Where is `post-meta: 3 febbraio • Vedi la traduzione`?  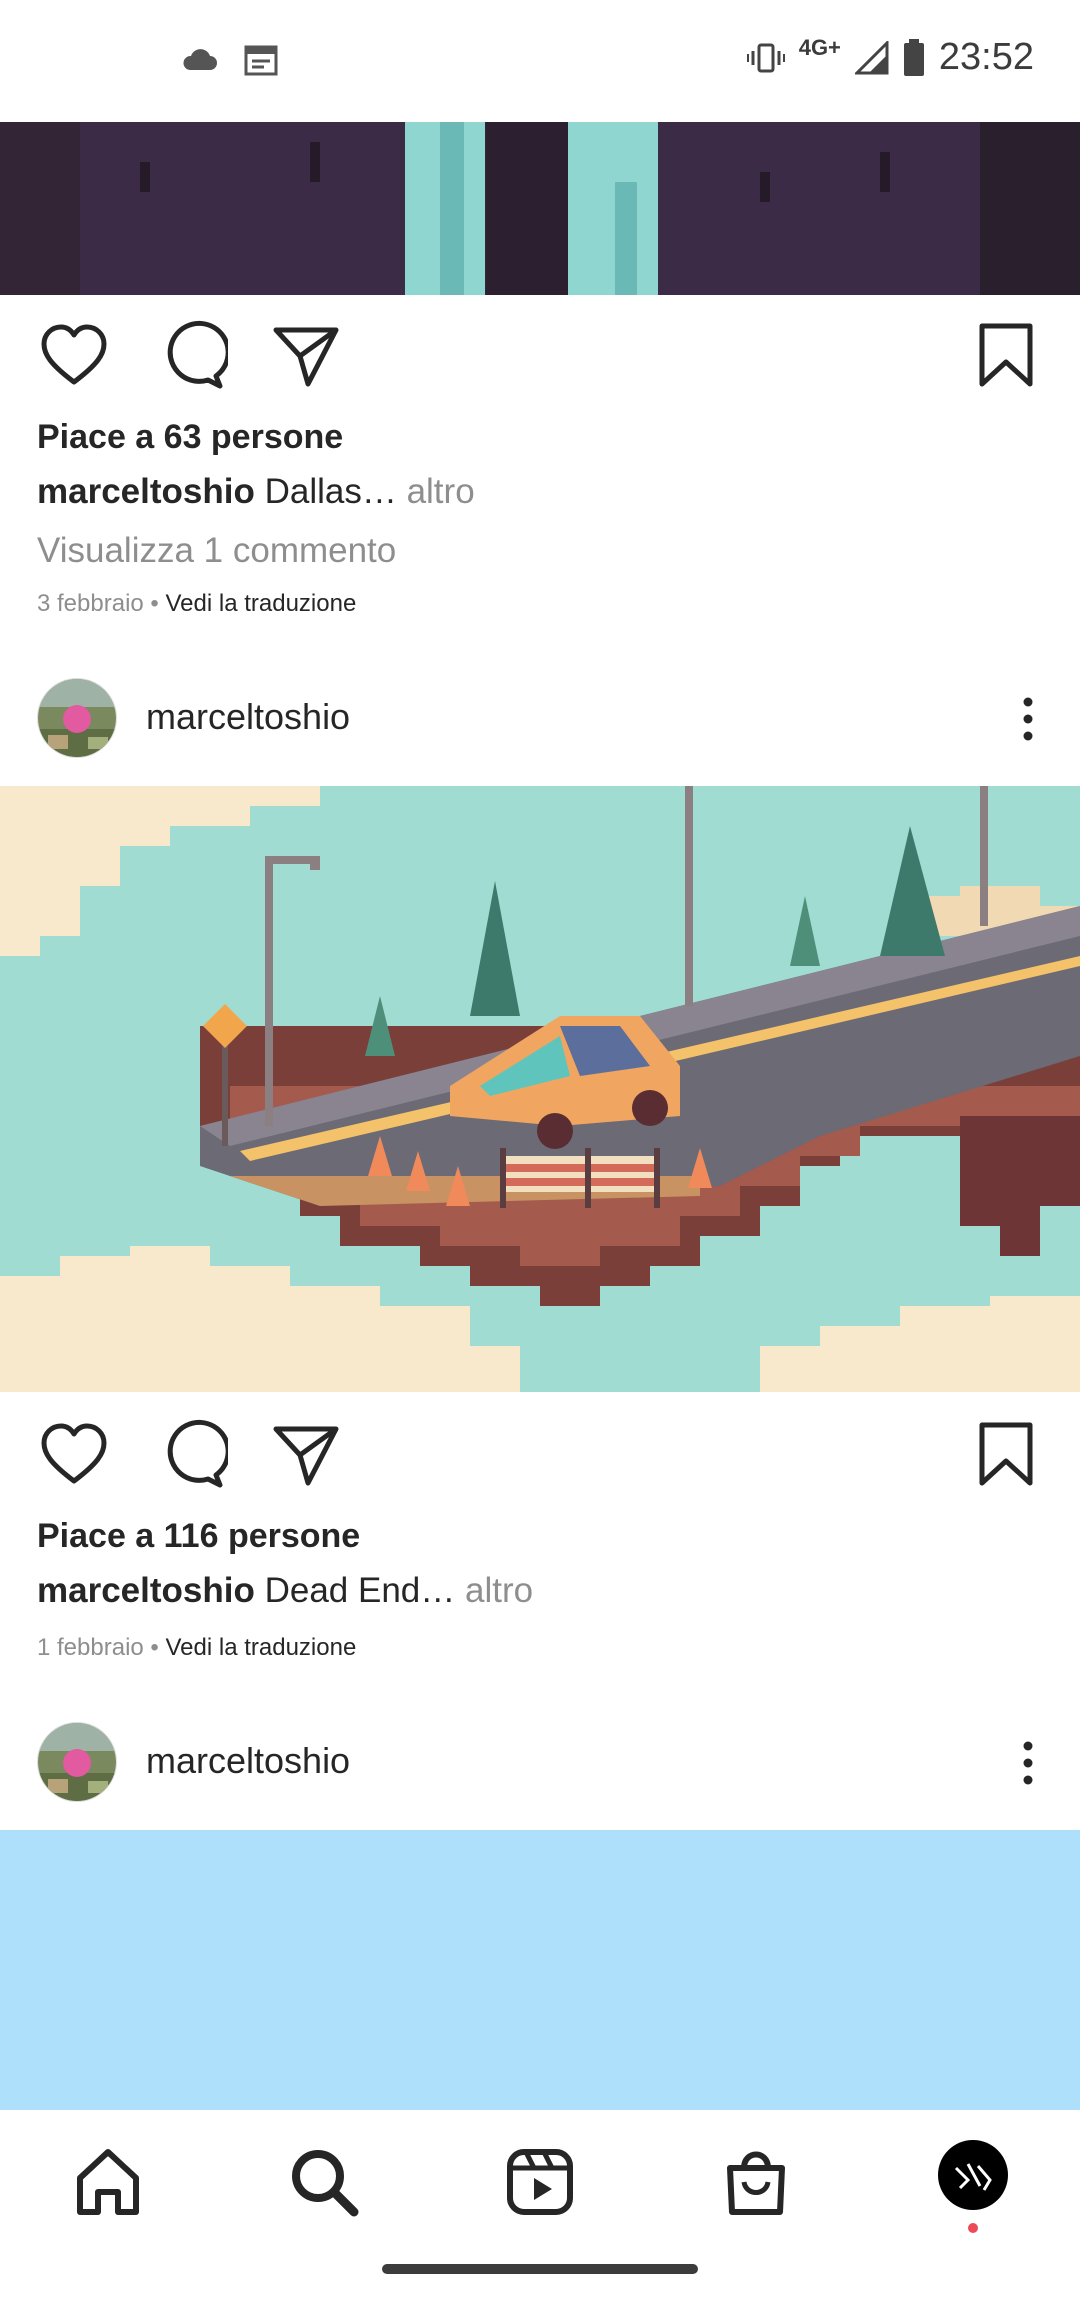
post-meta: 3 febbraio • Vedi la traduzione is located at coordinates (196, 604).